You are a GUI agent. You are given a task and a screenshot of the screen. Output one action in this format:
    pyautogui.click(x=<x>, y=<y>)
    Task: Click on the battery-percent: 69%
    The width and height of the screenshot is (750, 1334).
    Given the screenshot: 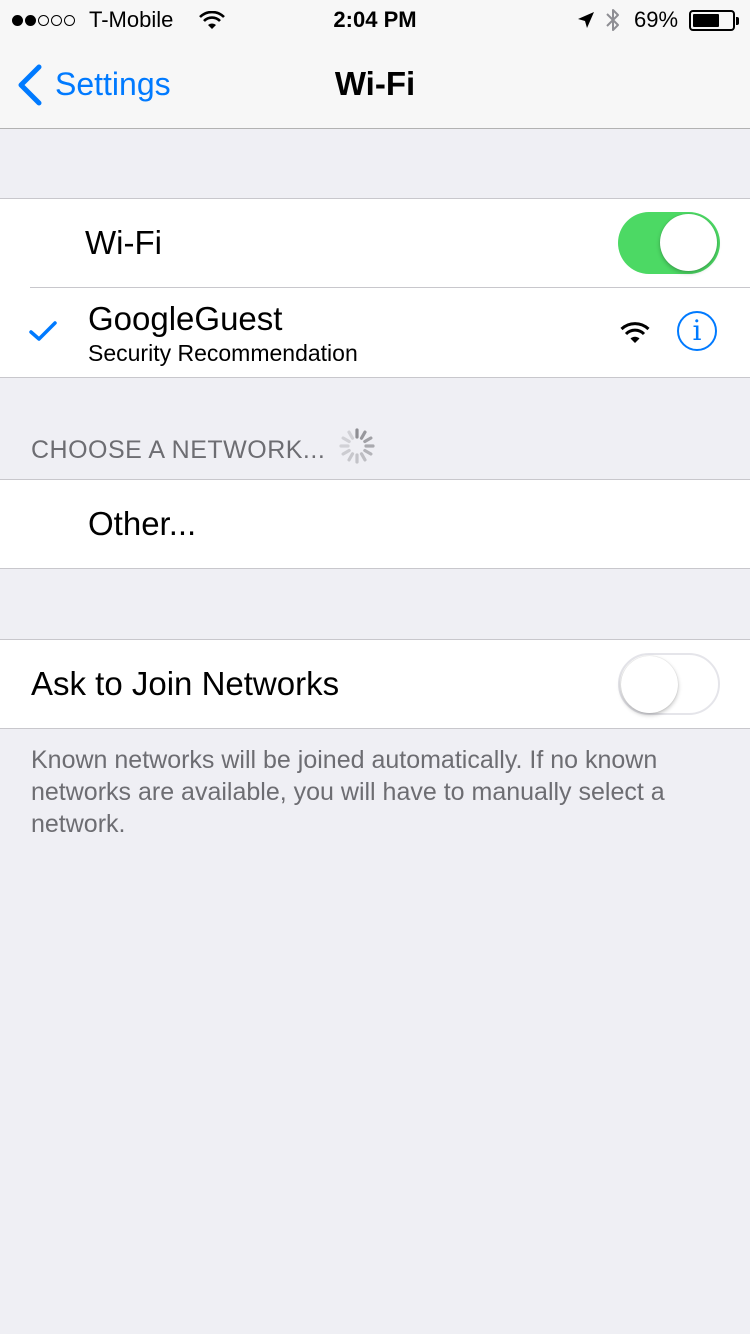 What is the action you would take?
    pyautogui.click(x=656, y=19)
    